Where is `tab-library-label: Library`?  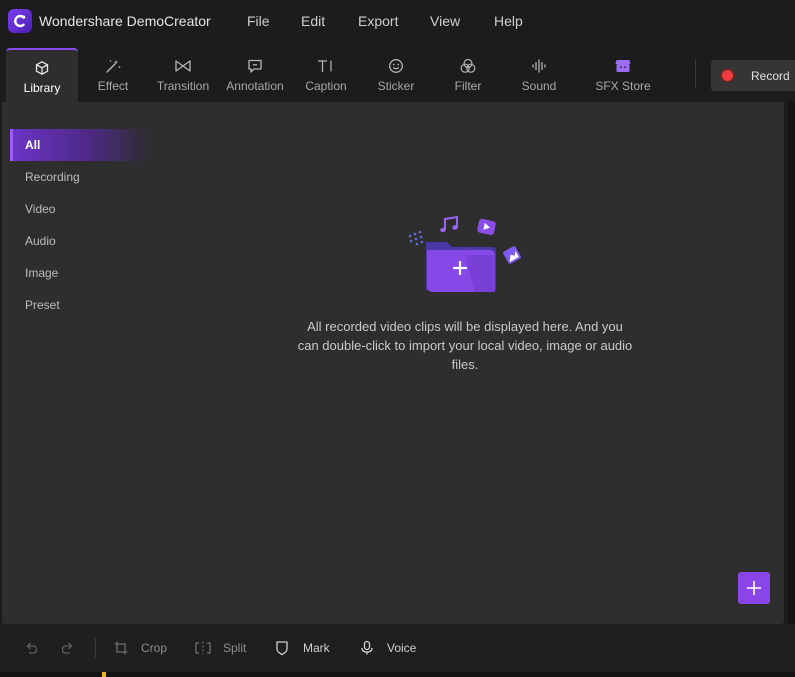
tab-library-label: Library is located at coordinates (42, 88).